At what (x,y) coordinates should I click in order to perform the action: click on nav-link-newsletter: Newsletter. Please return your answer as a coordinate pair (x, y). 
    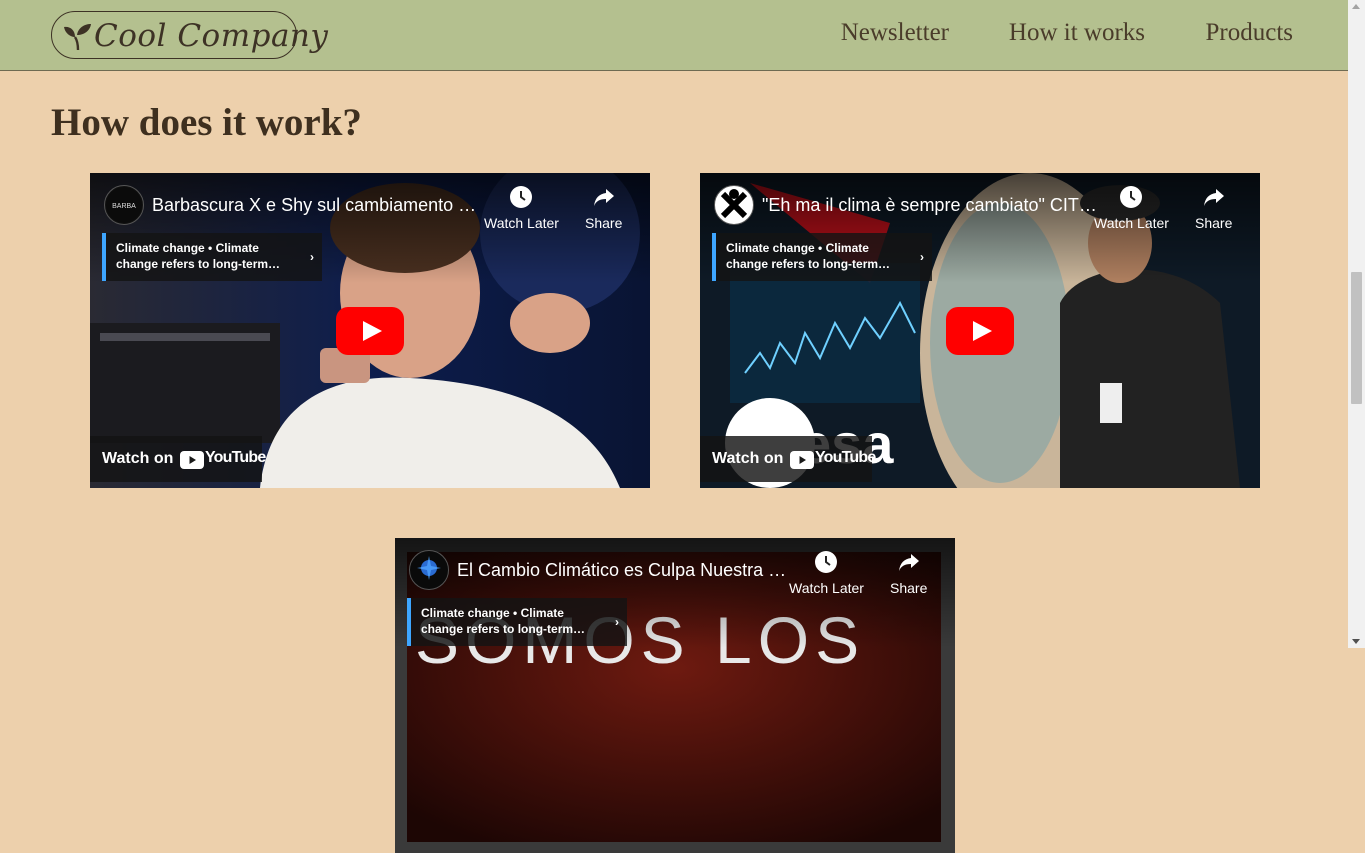
    Looking at the image, I should click on (895, 33).